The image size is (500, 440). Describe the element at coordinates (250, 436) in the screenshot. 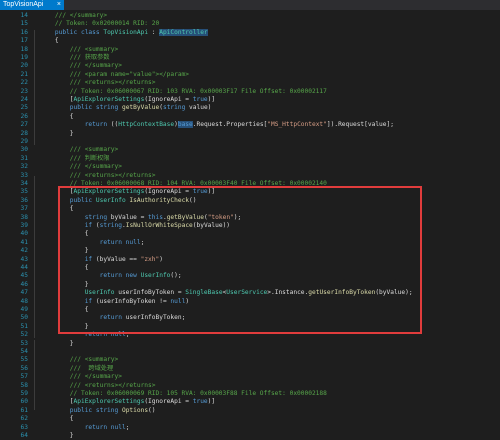

I see `code-line: 64 }` at that location.